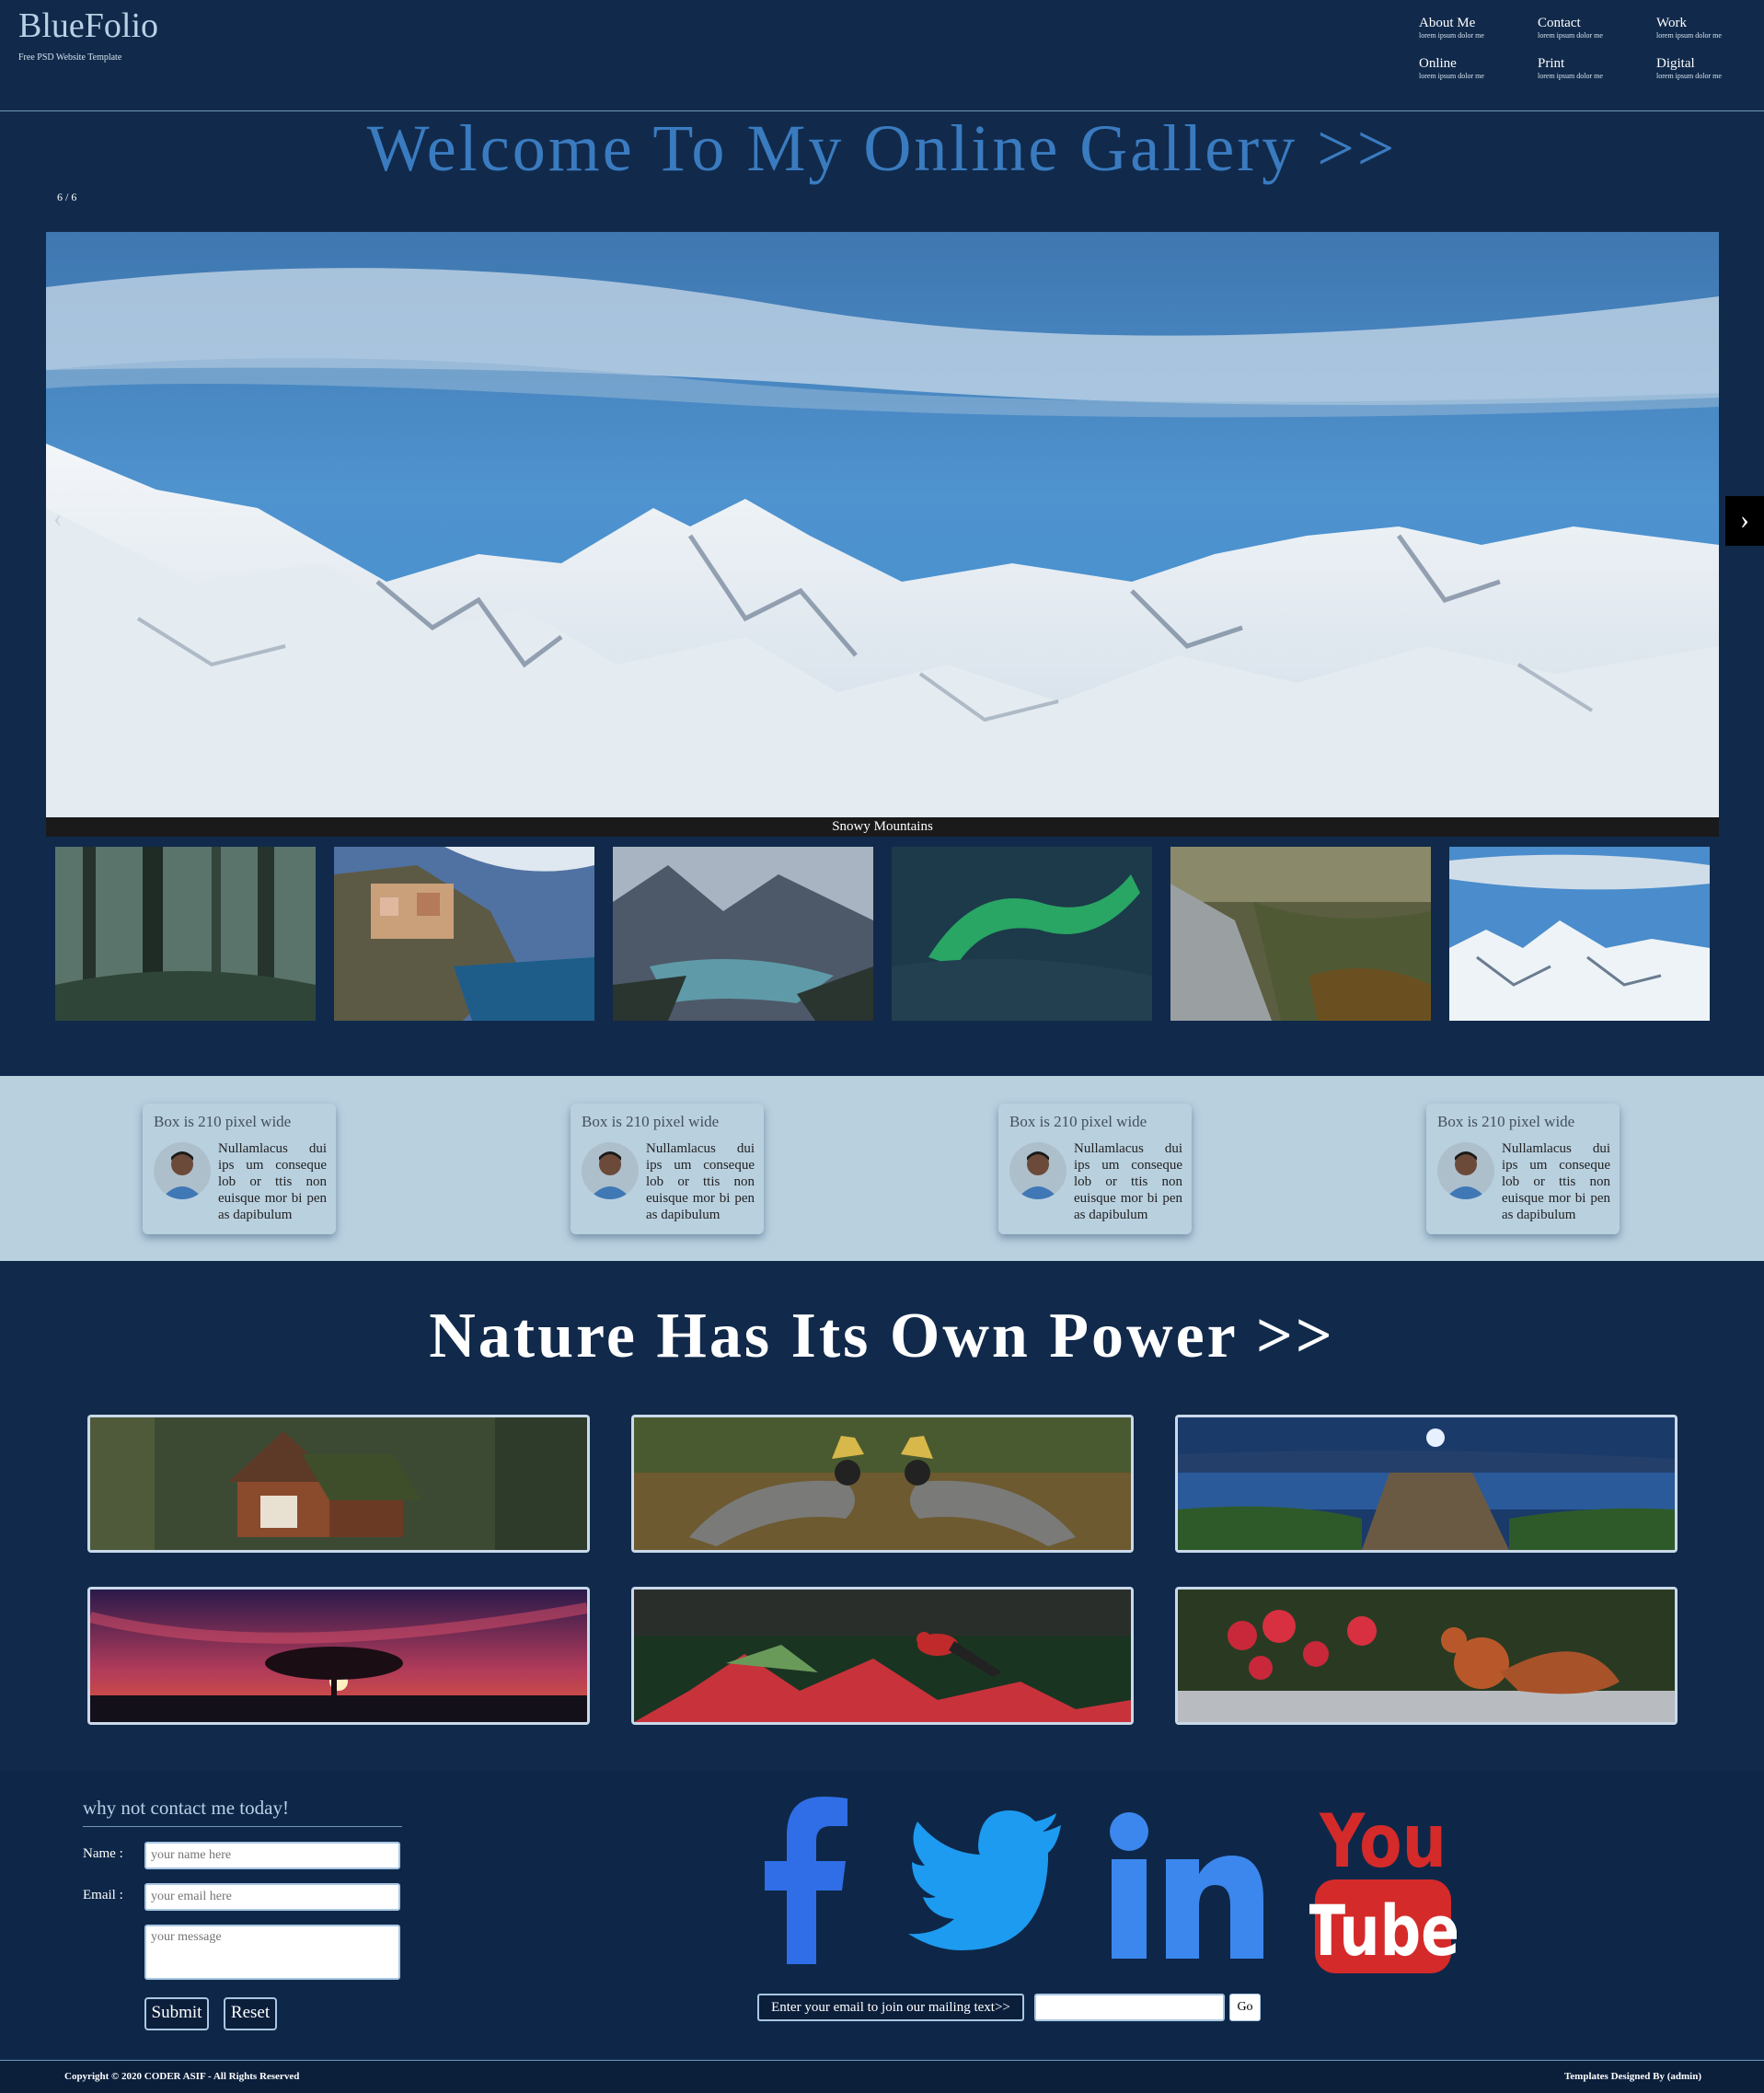  I want to click on mailing-go-button: Go, so click(1245, 2008).